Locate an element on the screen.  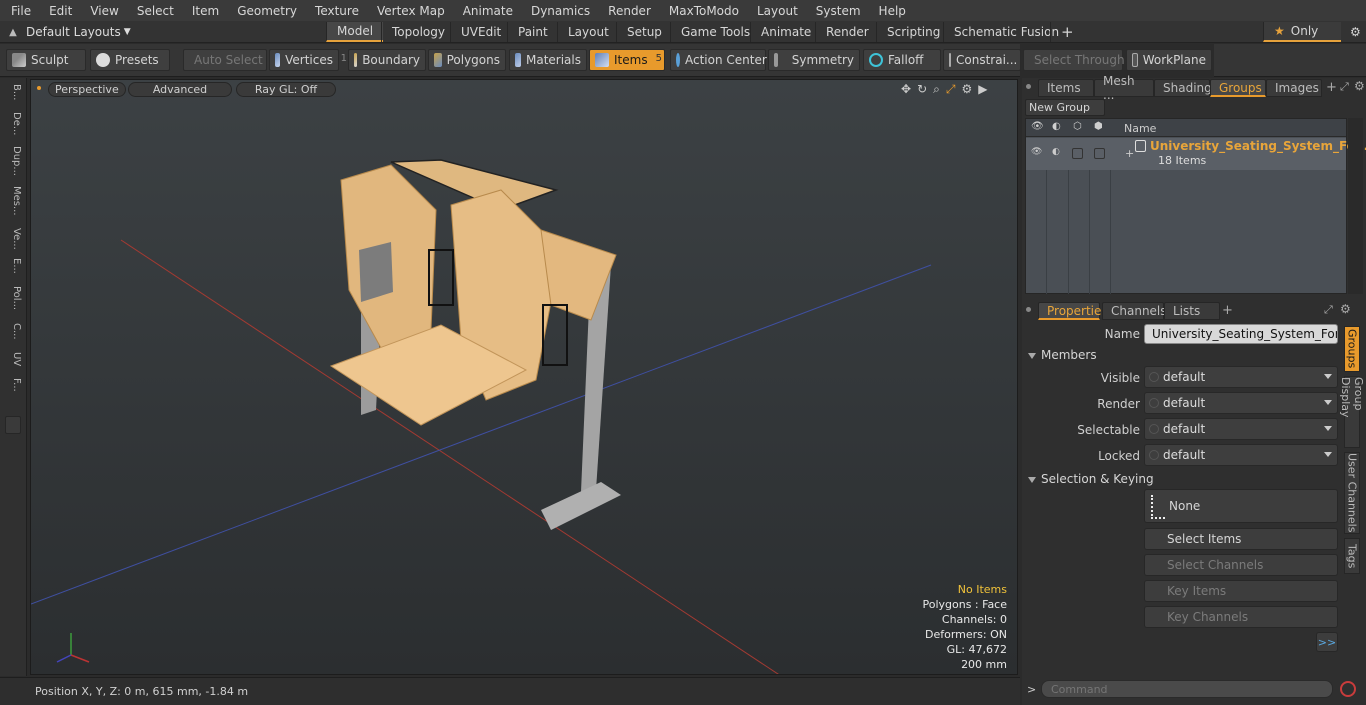
menu-help: Help is located at coordinates (890, 11).